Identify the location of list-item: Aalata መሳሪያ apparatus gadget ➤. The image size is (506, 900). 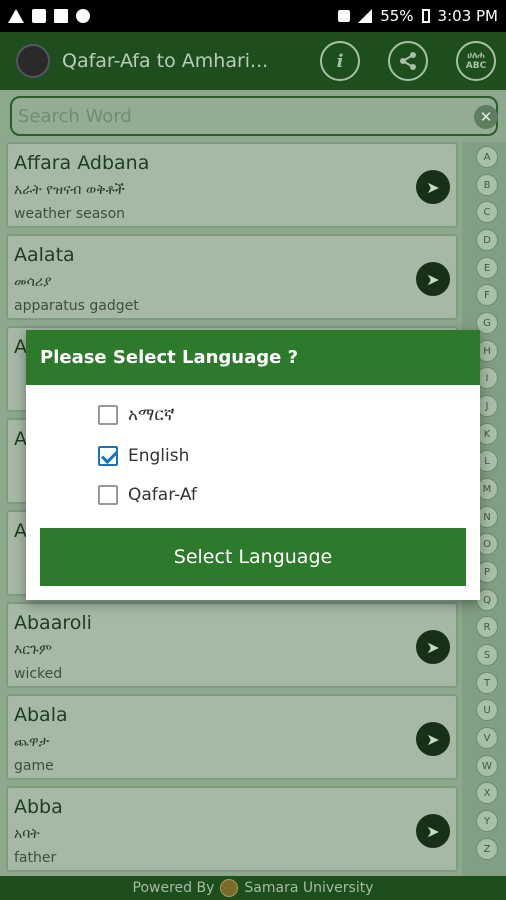
(232, 277).